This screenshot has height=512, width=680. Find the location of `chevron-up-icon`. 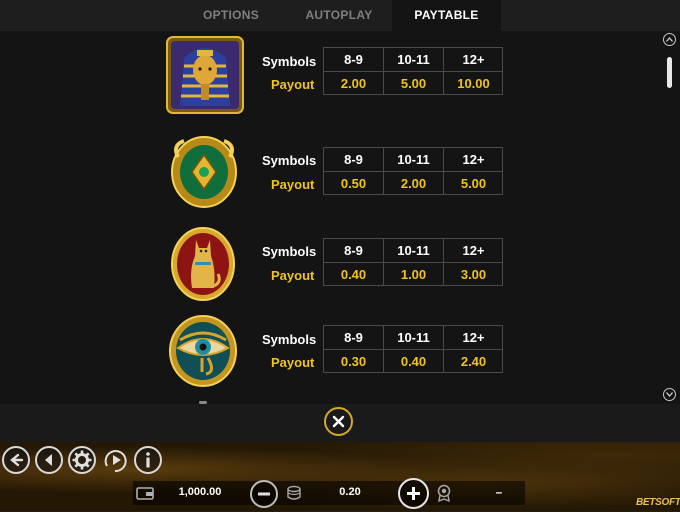

chevron-up-icon is located at coordinates (669, 39).